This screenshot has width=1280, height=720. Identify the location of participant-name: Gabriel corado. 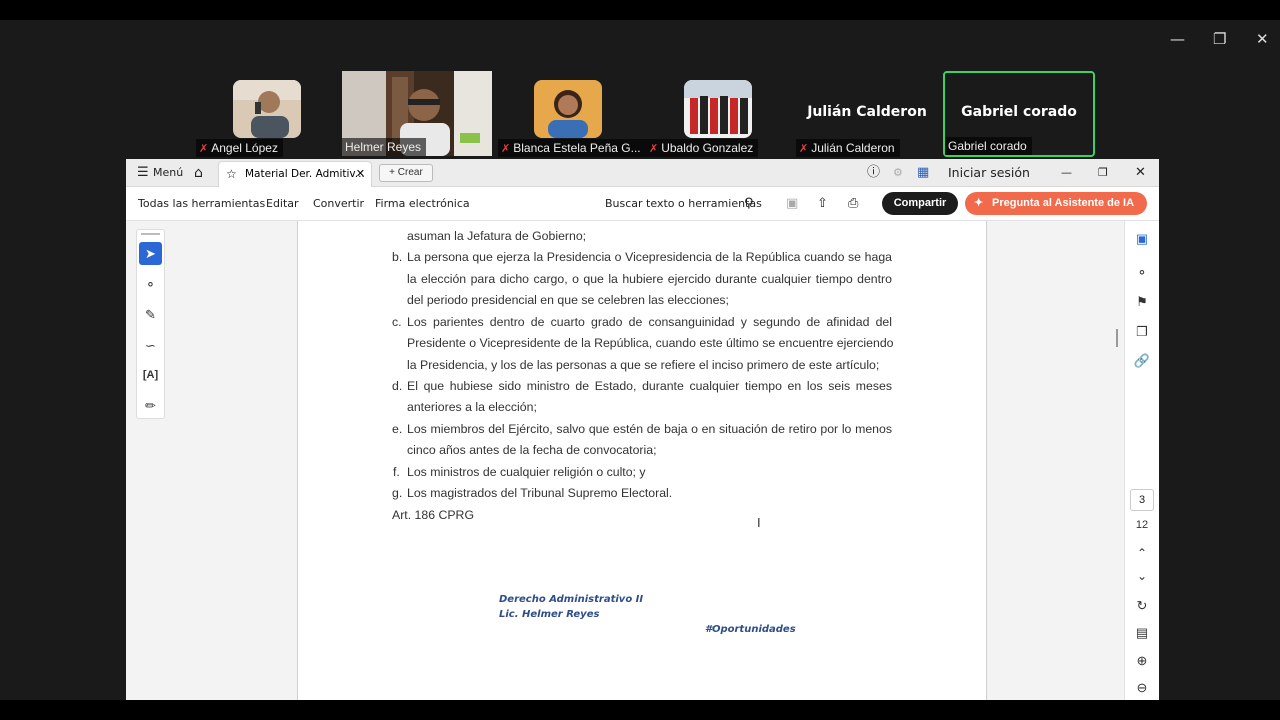
(987, 146).